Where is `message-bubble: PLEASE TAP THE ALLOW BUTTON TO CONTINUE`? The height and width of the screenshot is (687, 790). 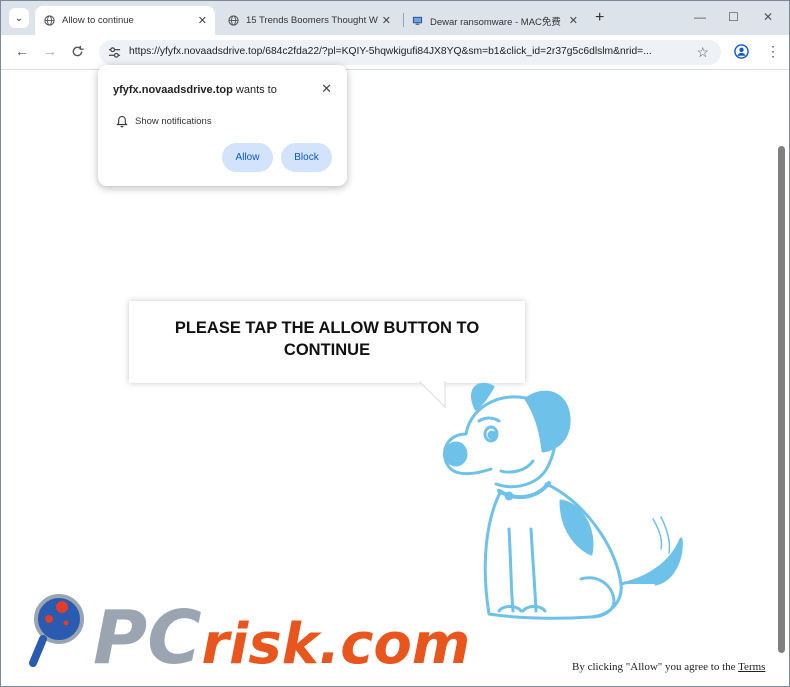 message-bubble: PLEASE TAP THE ALLOW BUTTON TO CONTINUE is located at coordinates (327, 342).